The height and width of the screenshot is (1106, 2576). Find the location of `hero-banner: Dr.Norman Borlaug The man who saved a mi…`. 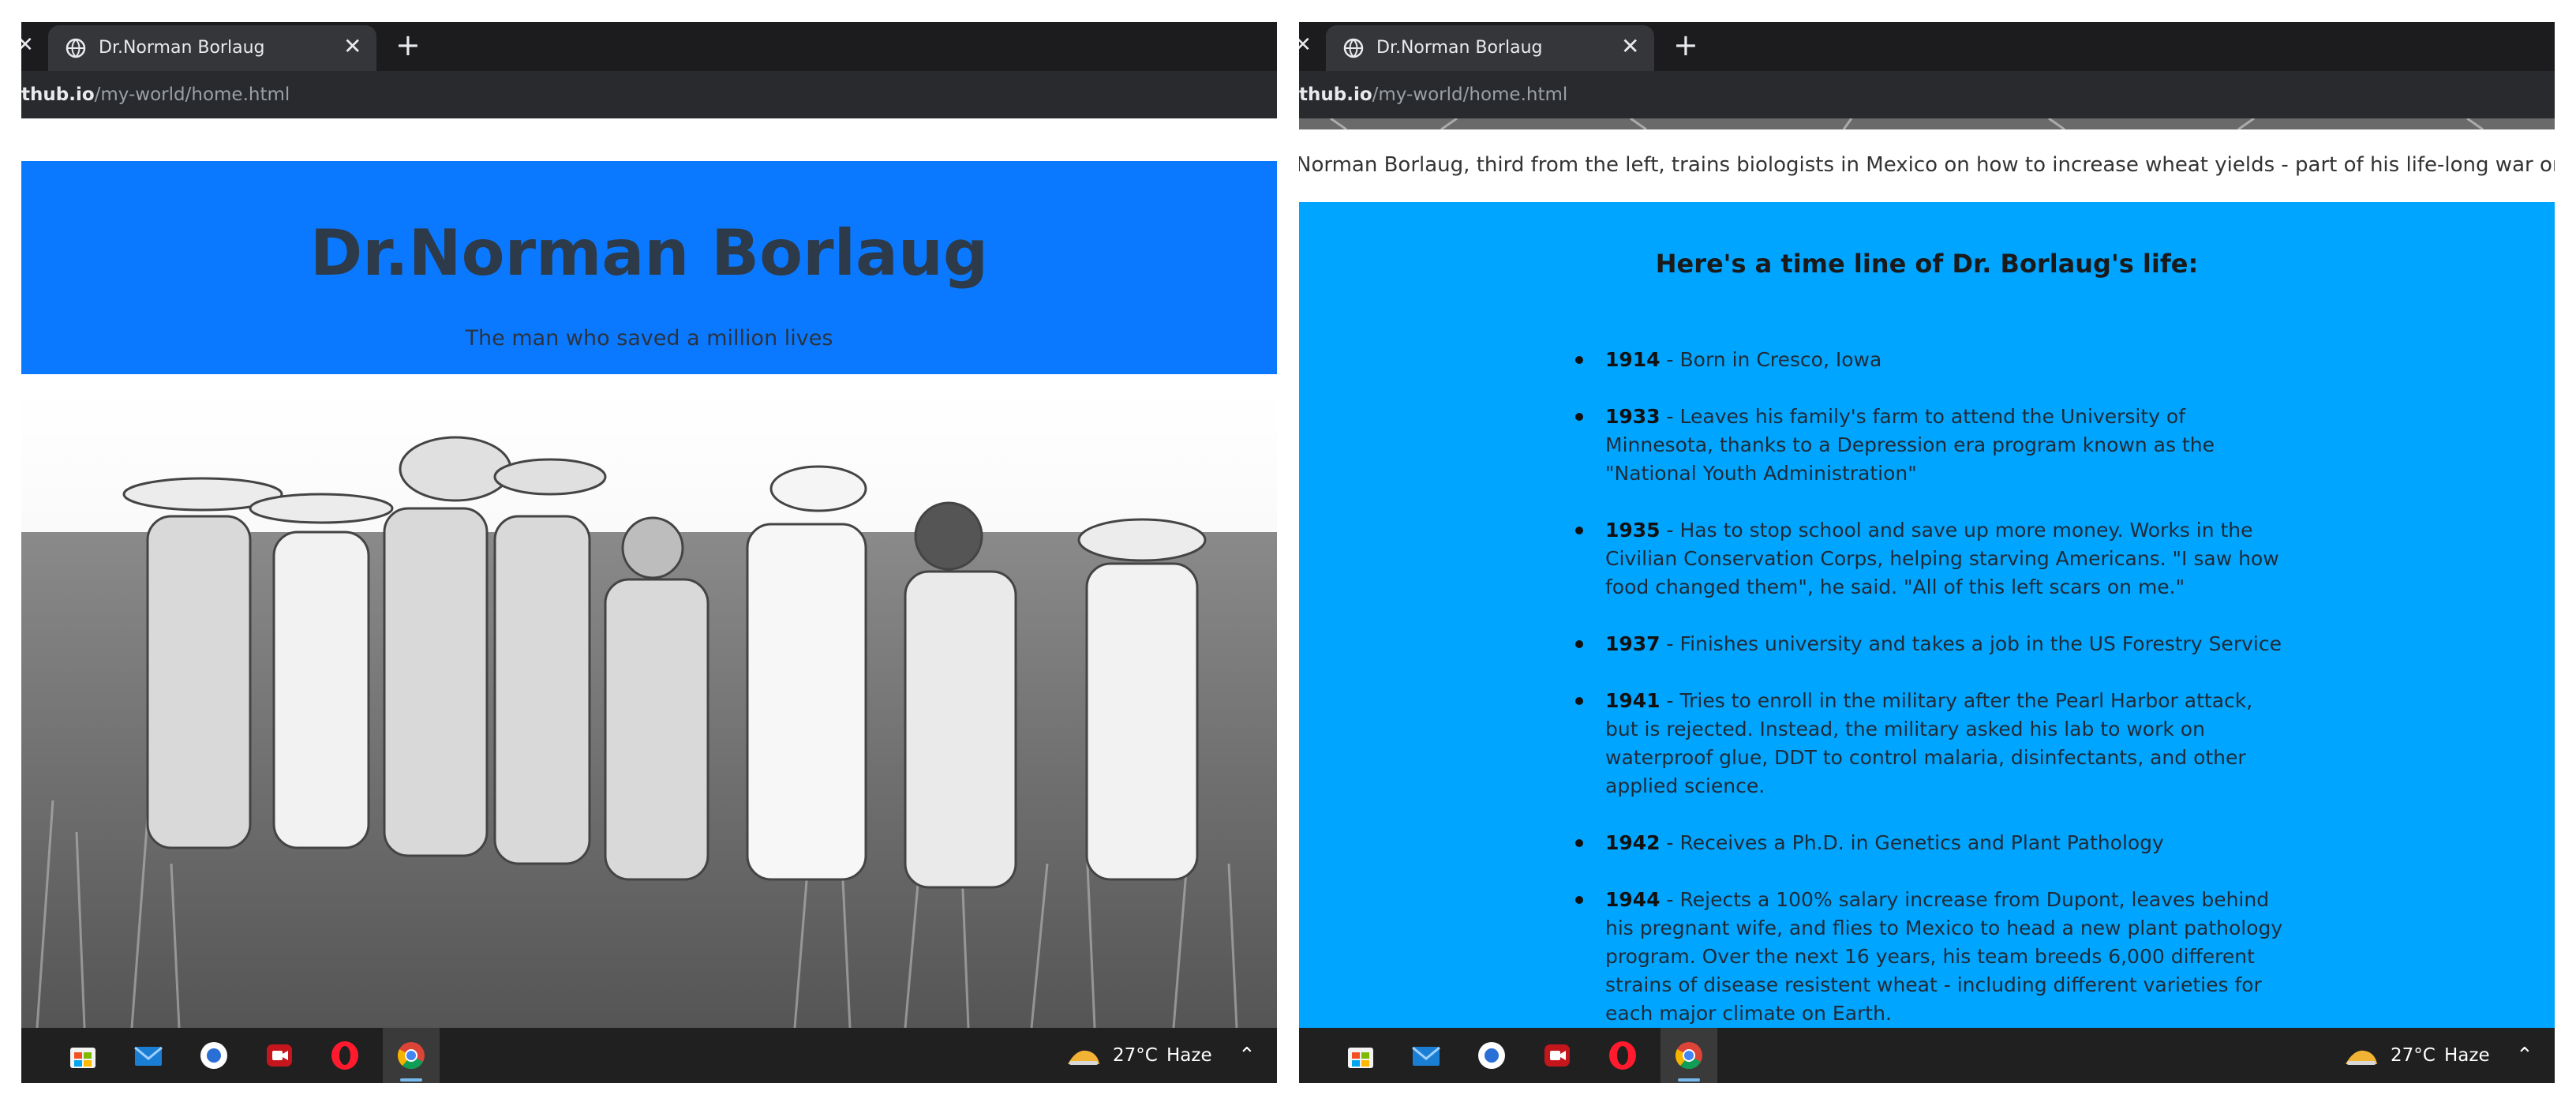

hero-banner: Dr.Norman Borlaug The man who saved a mi… is located at coordinates (649, 267).